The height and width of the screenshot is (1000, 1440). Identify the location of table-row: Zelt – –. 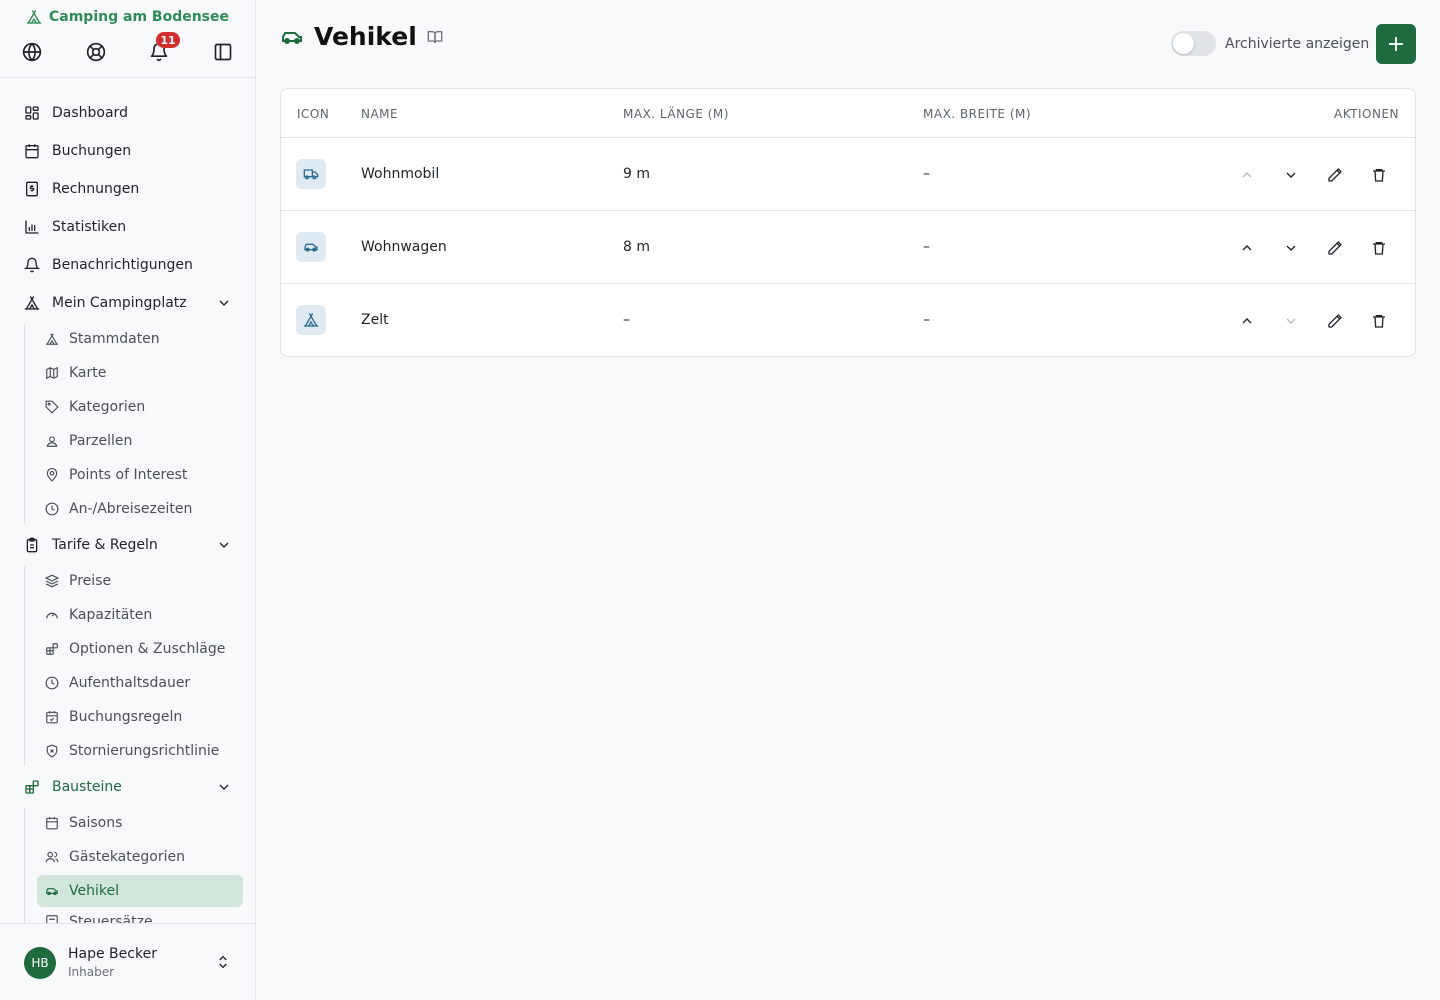
(848, 320).